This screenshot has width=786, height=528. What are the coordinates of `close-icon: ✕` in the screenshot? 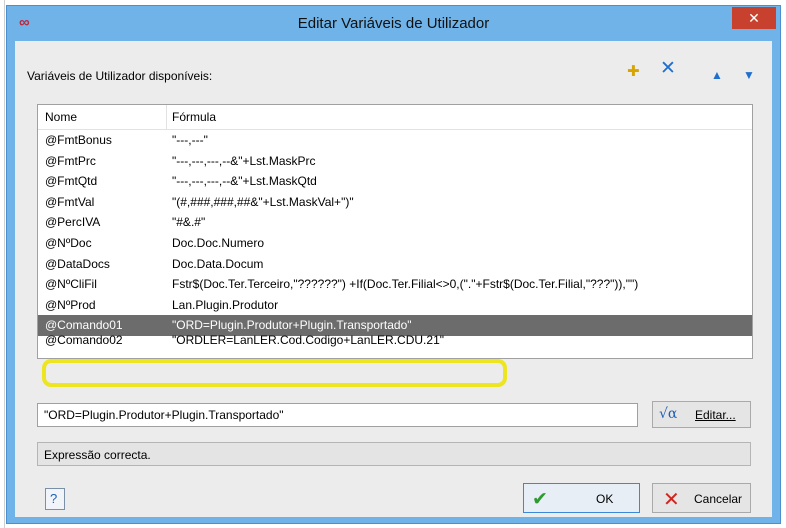 It's located at (754, 18).